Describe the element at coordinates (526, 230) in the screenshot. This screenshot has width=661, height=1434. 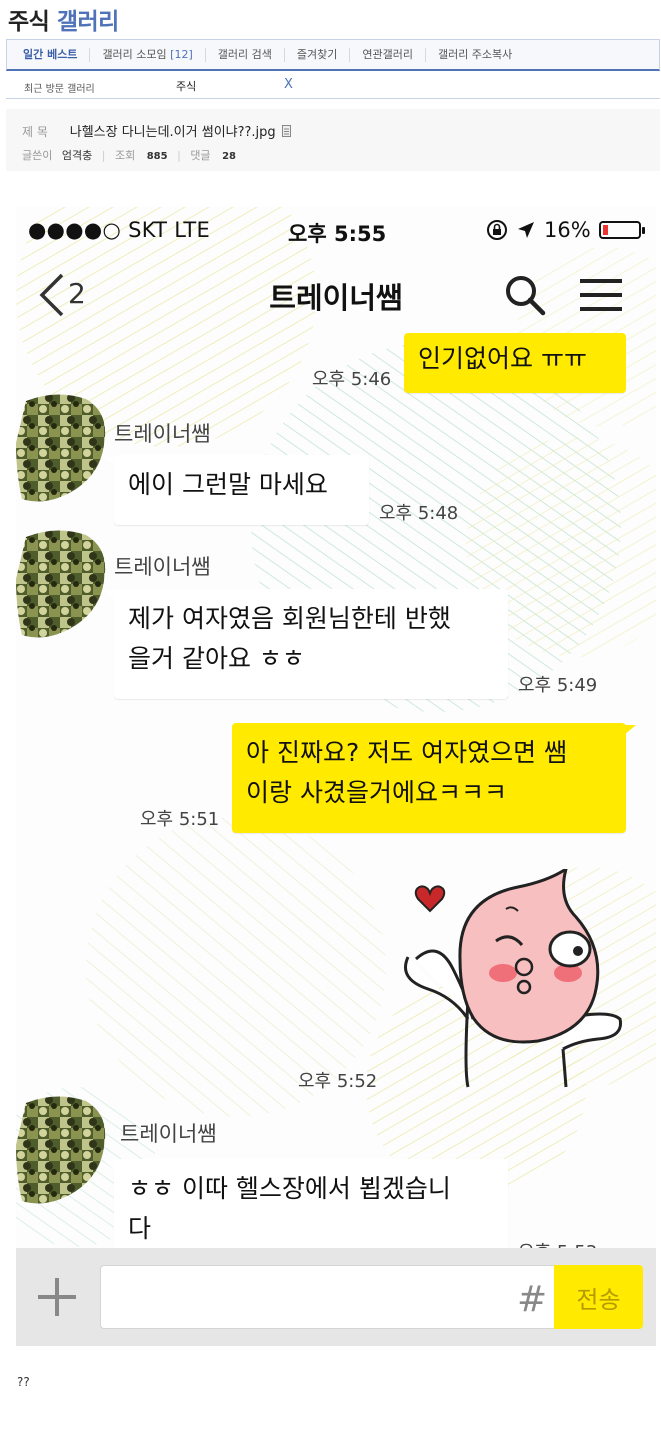
I see `location-arrow-icon` at that location.